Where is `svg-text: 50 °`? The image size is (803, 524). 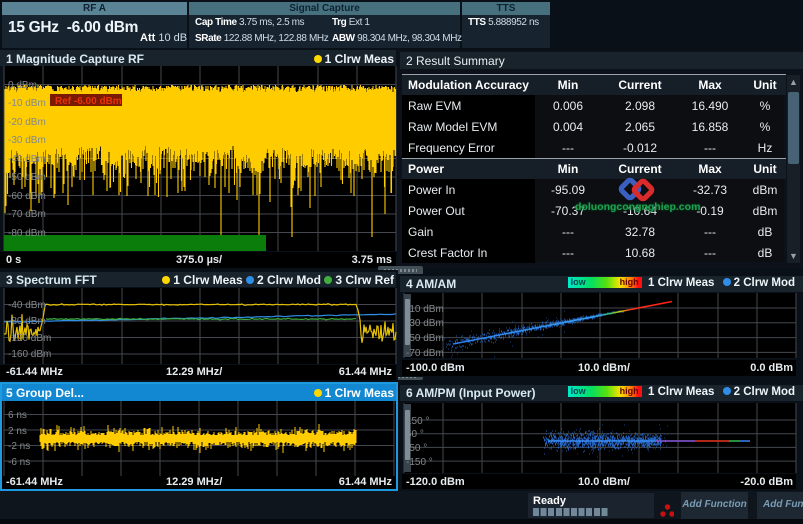
svg-text: 50 ° is located at coordinates (415, 434).